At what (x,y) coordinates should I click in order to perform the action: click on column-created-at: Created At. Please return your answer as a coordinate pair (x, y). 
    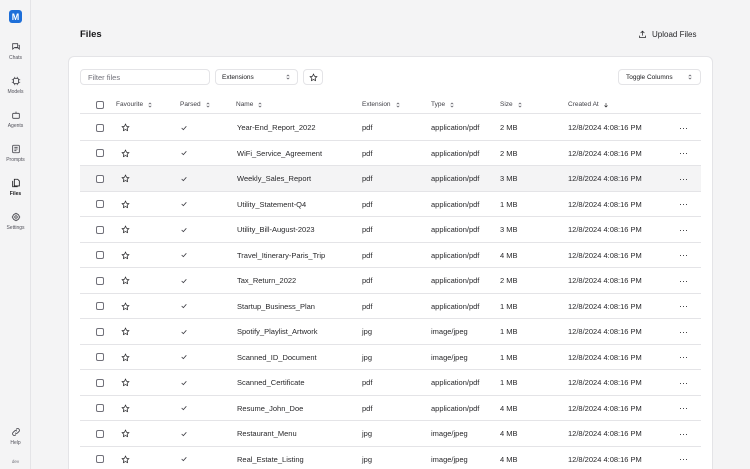
    Looking at the image, I should click on (588, 104).